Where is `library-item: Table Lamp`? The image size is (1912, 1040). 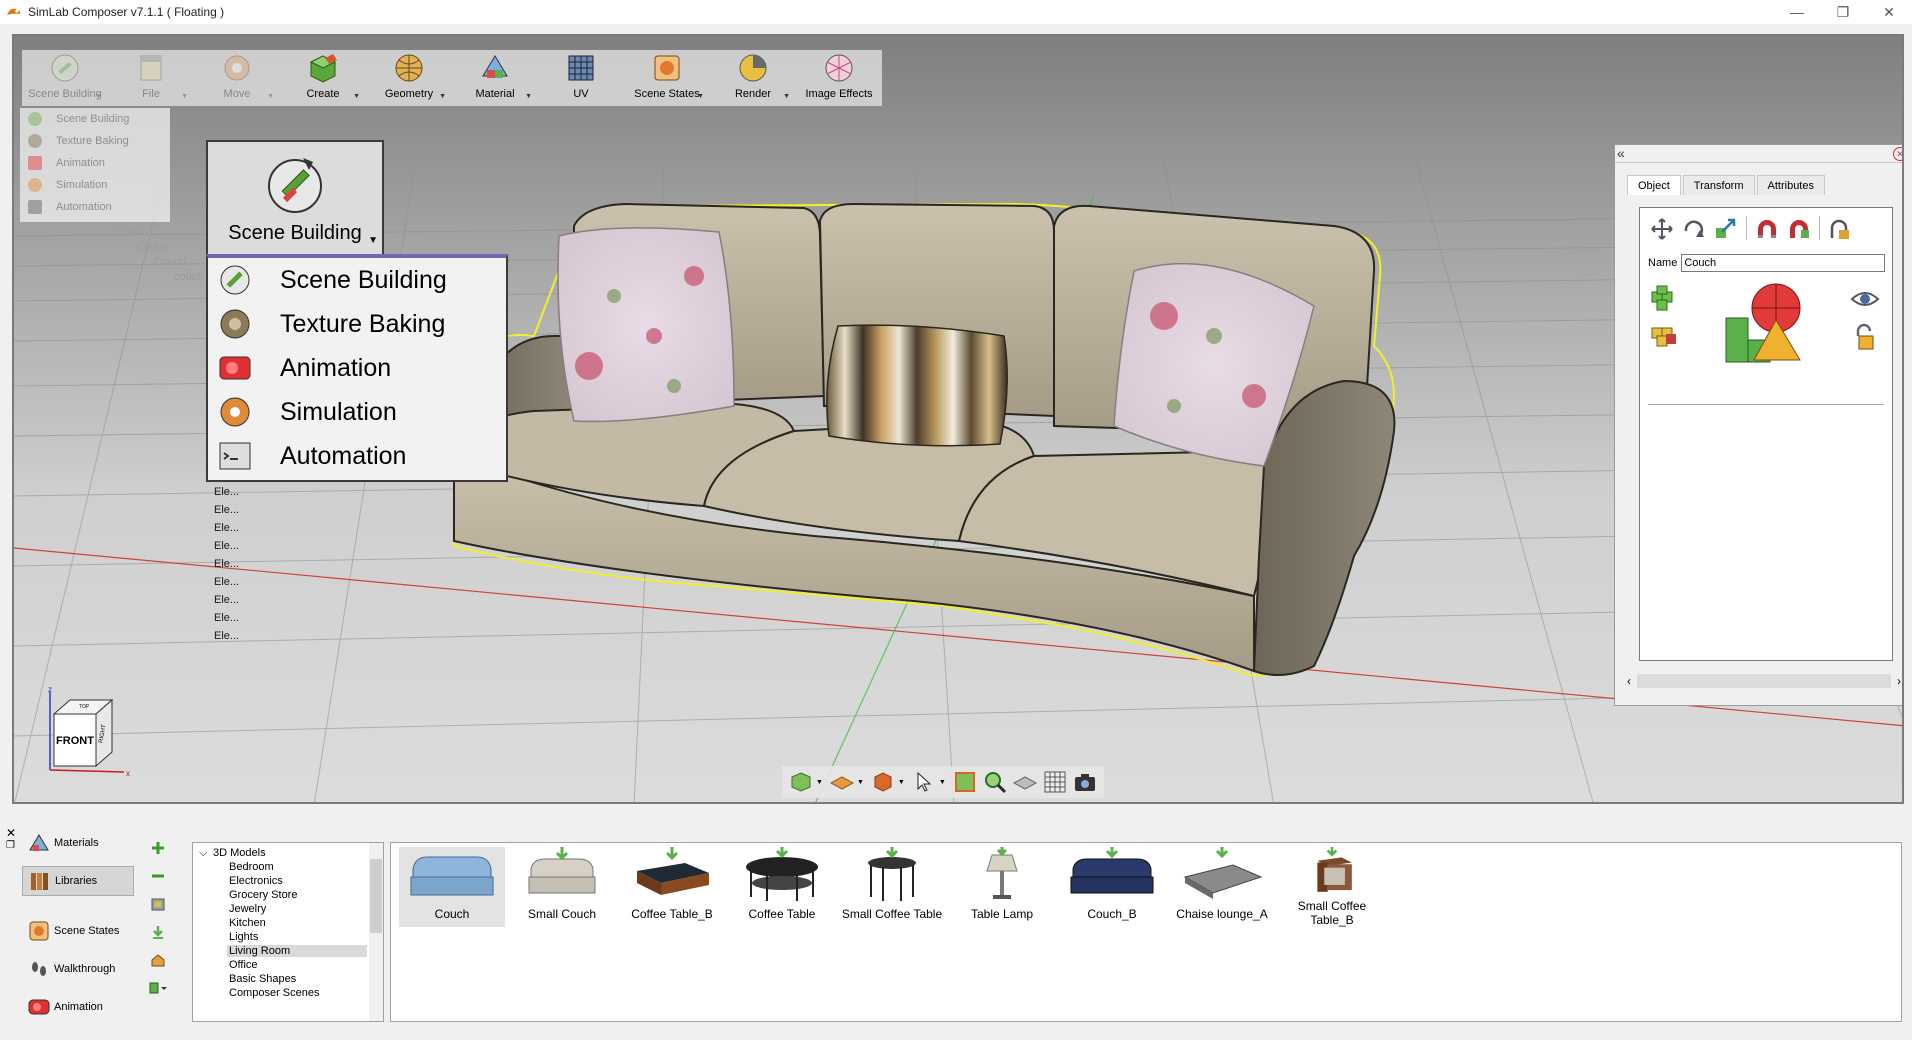 library-item: Table Lamp is located at coordinates (1002, 887).